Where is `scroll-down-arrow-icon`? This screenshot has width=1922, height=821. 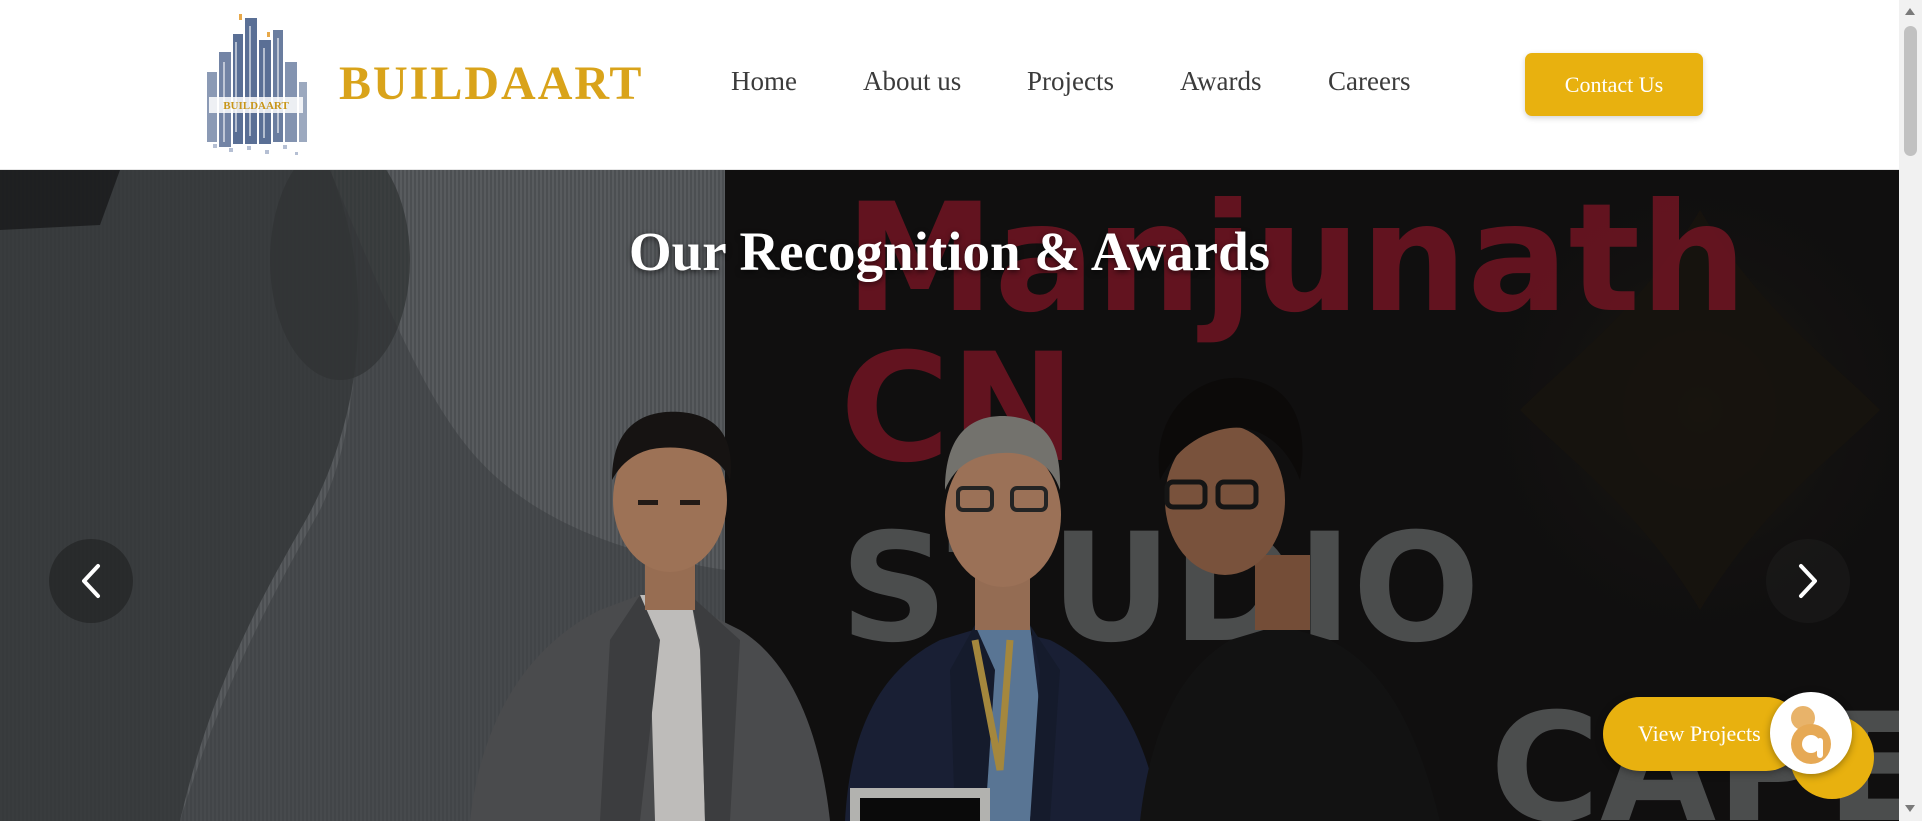
scroll-down-arrow-icon is located at coordinates (1910, 808).